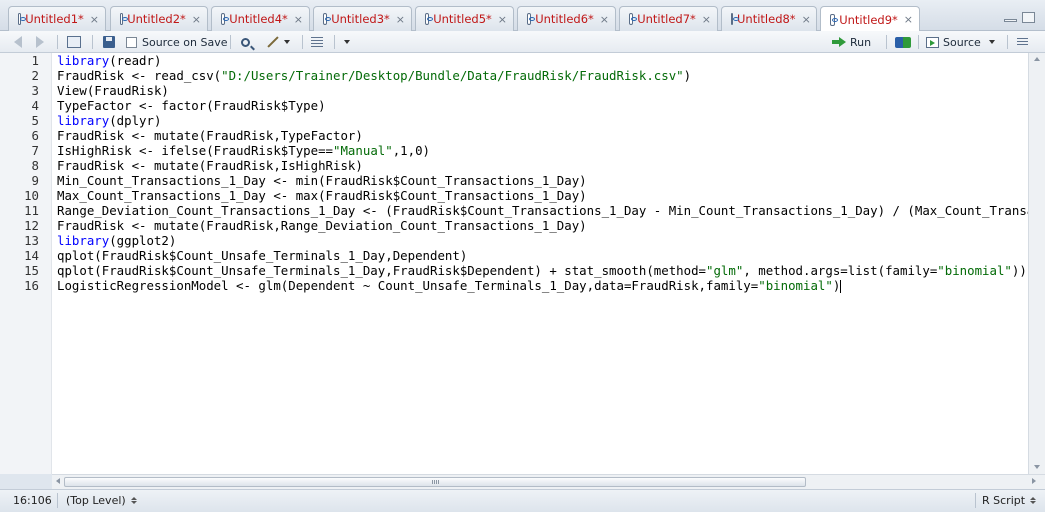  What do you see at coordinates (35, 75) in the screenshot?
I see `line-number: 2` at bounding box center [35, 75].